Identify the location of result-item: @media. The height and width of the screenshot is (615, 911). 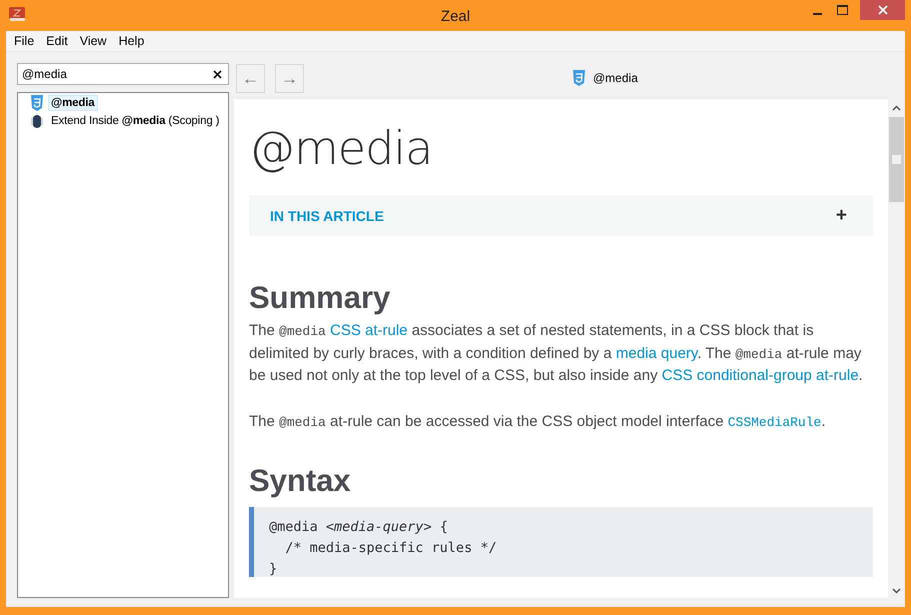
(73, 103).